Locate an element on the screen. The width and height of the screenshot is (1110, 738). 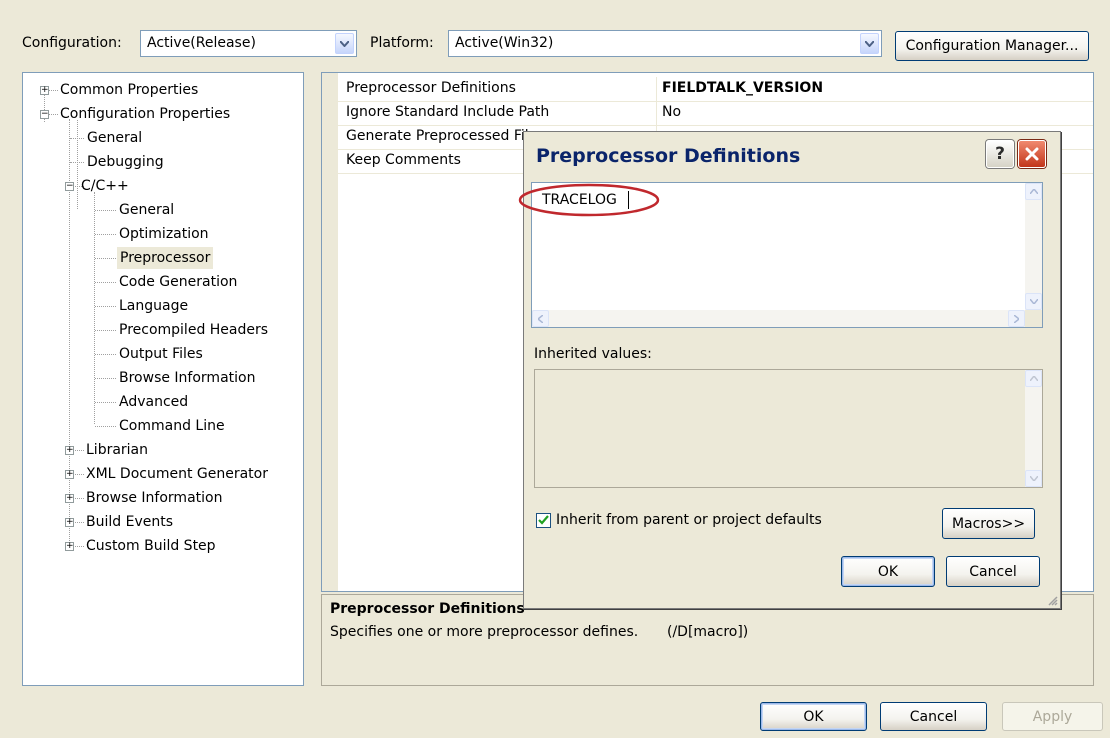
scroll-right-icon is located at coordinates (1016, 318).